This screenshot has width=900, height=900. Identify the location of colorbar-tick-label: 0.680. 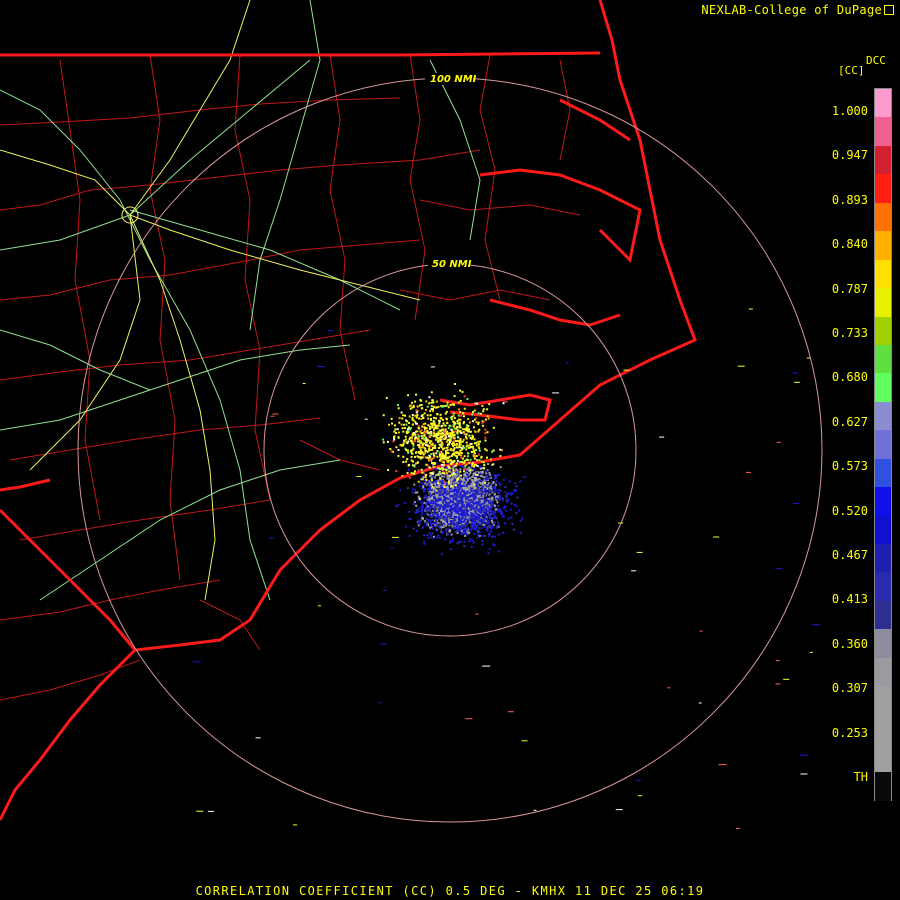
(849, 377).